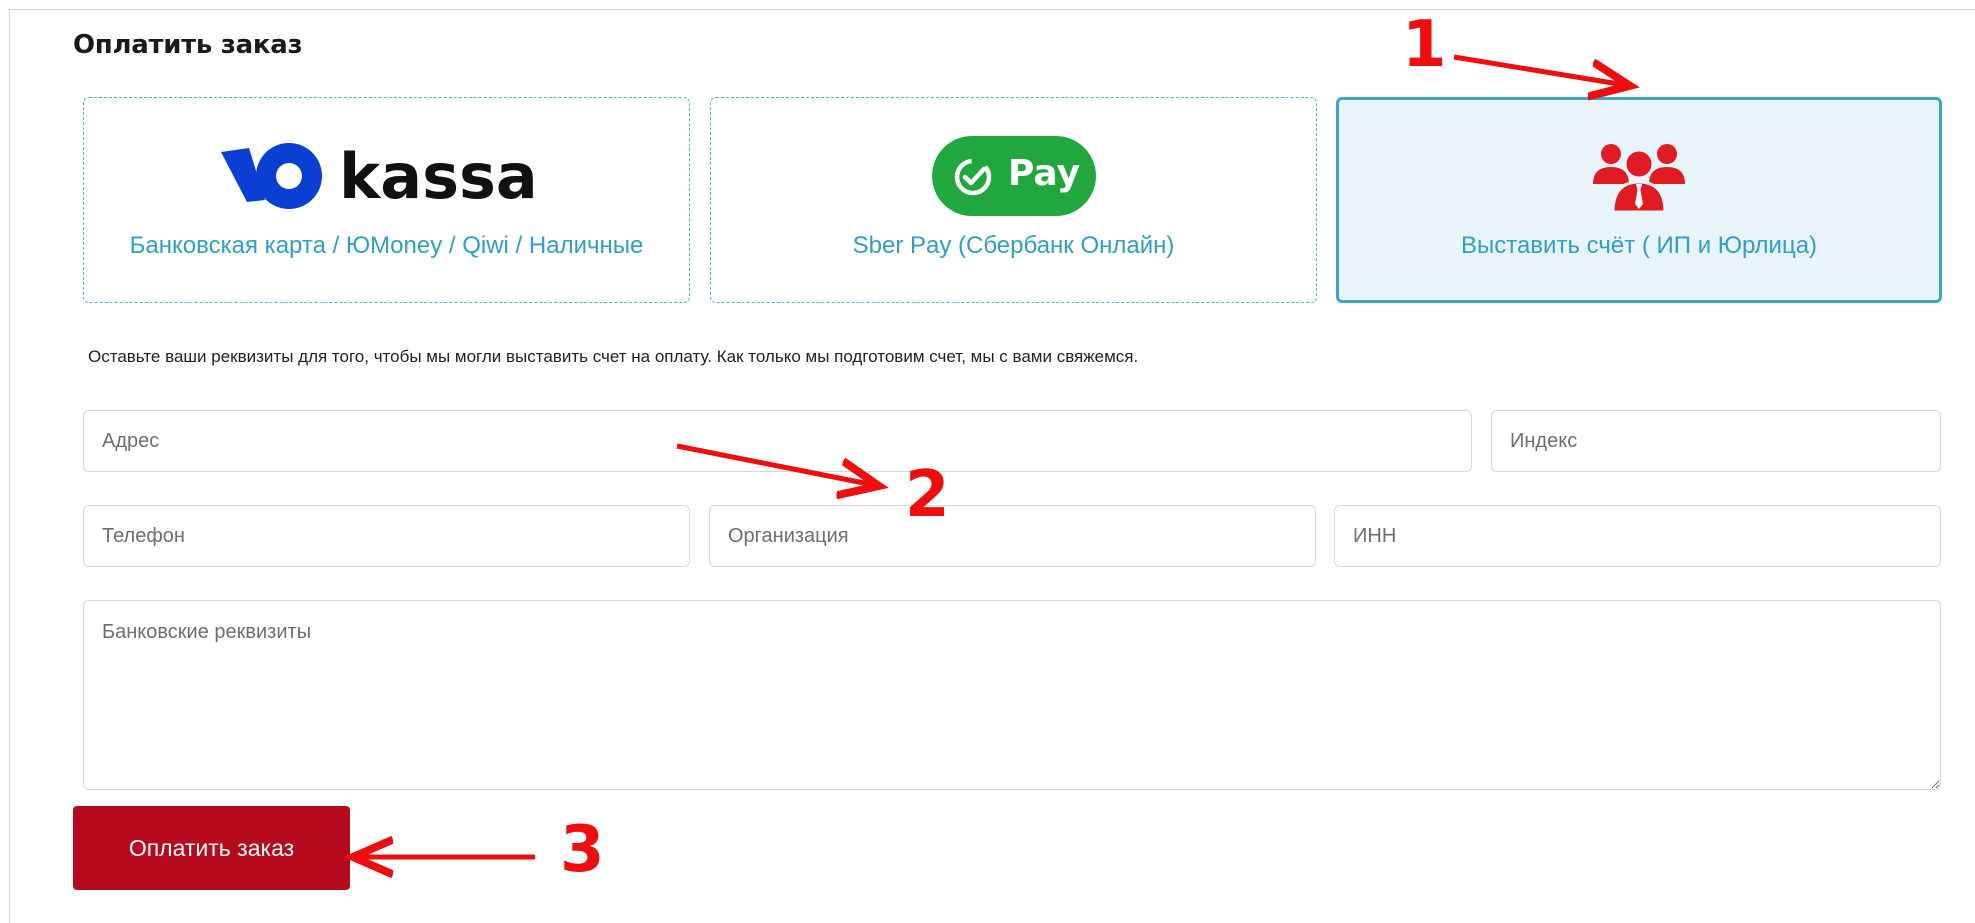 Image resolution: width=1975 pixels, height=923 pixels. Describe the element at coordinates (386, 536) in the screenshot. I see `phone-input` at that location.